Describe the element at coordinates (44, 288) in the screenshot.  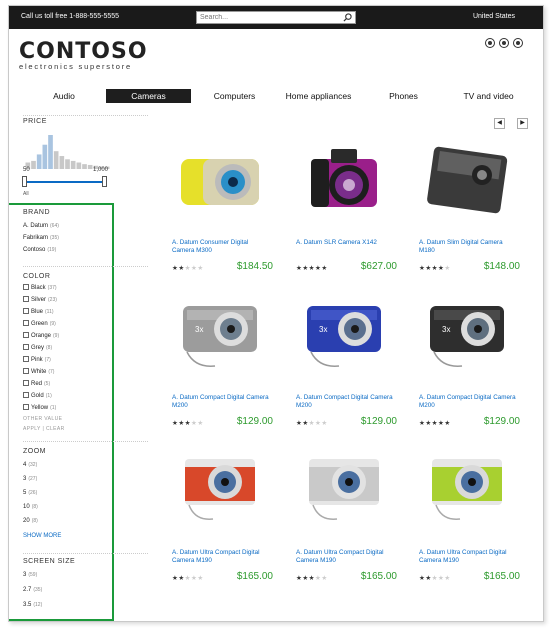
I see `color-item-black: Black (37)` at that location.